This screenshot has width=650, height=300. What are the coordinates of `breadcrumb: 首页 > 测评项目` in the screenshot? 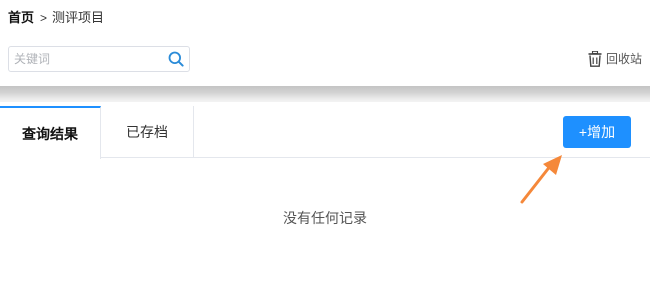 It's located at (56, 18).